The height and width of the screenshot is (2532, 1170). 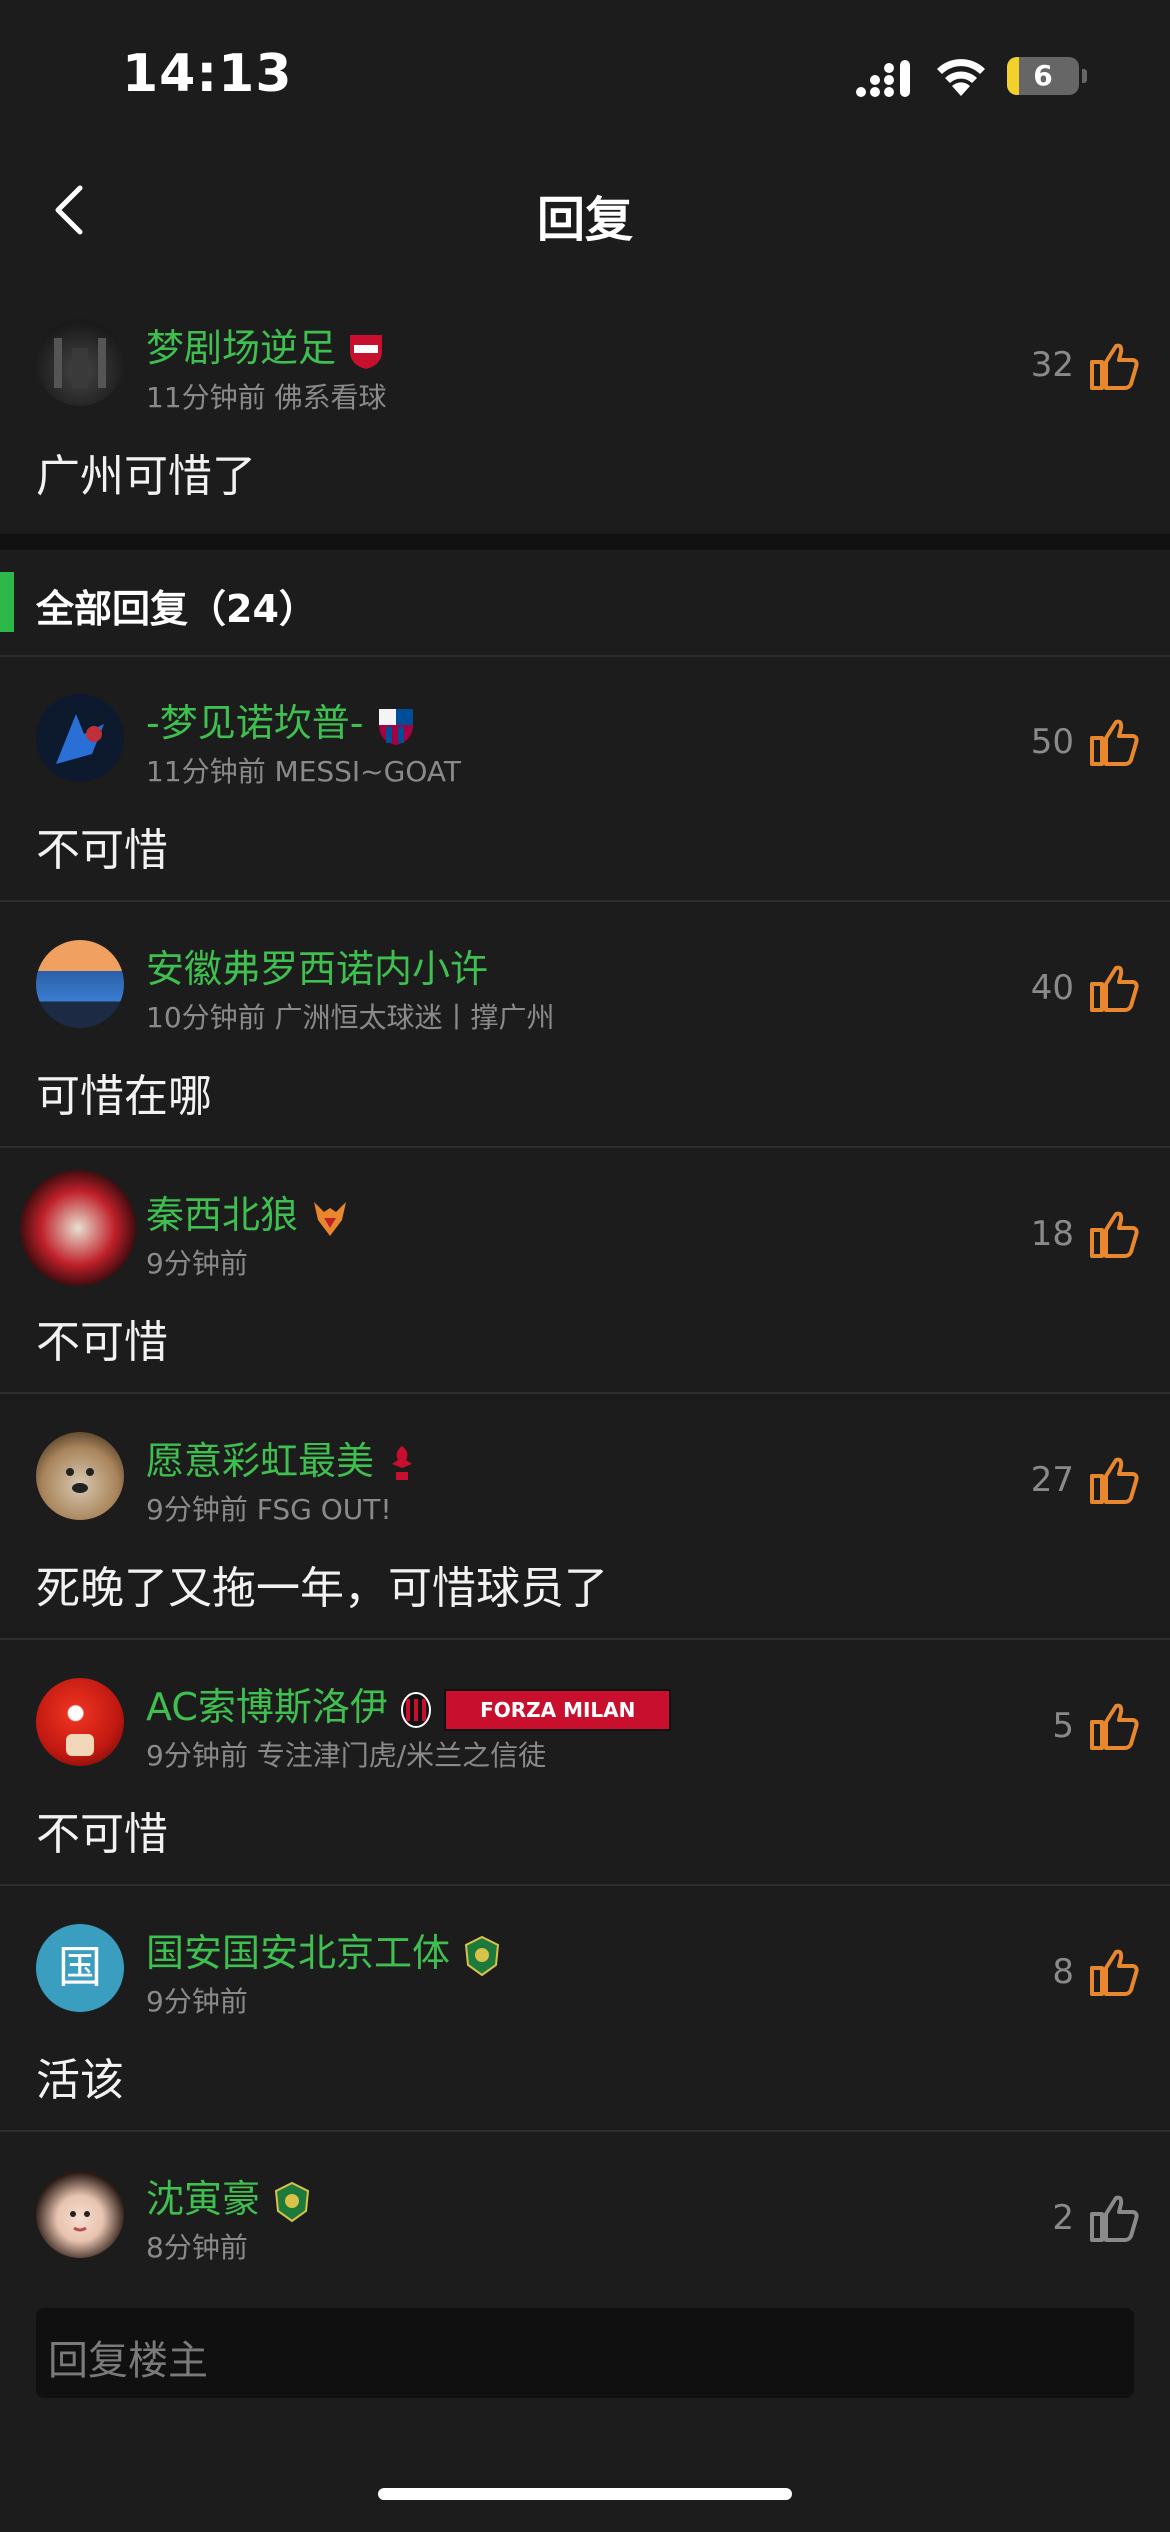 I want to click on avatar: 国, so click(x=80, y=1968).